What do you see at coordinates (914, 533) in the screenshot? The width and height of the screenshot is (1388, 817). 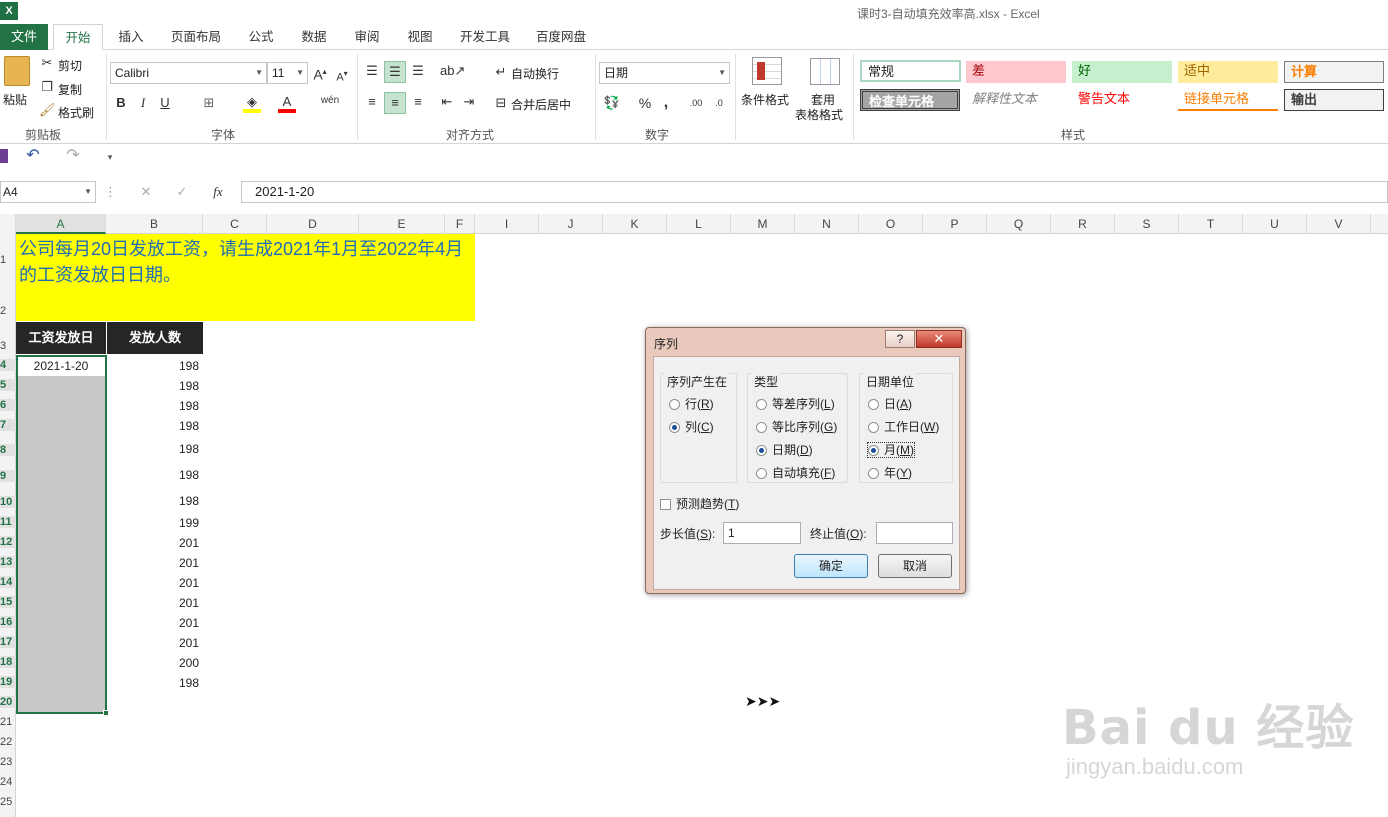 I see `stop-value-input` at bounding box center [914, 533].